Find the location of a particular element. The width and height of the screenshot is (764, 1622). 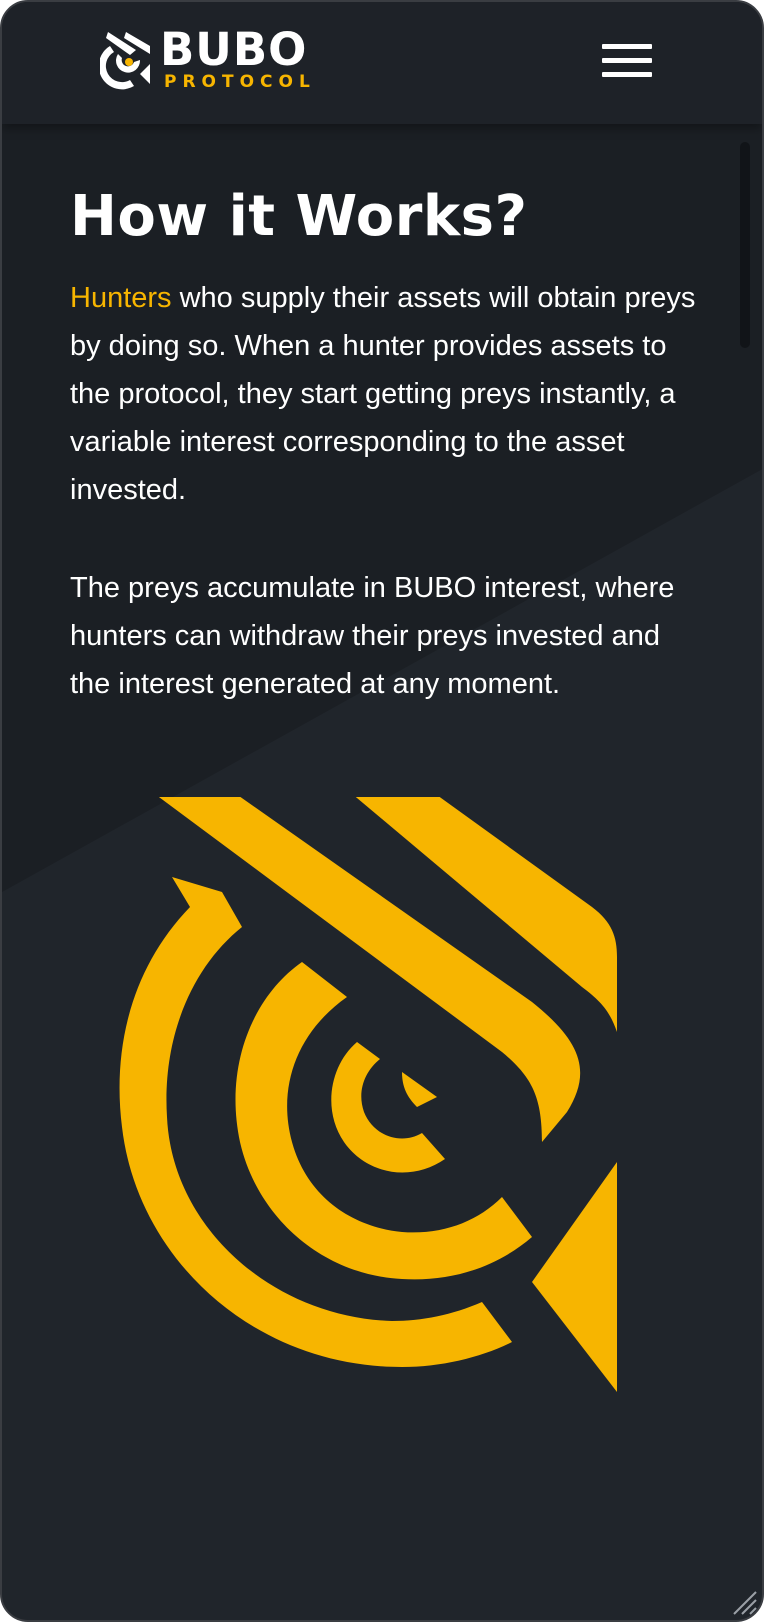

top-navbar: BUBO PROTOCOL is located at coordinates (382, 63).